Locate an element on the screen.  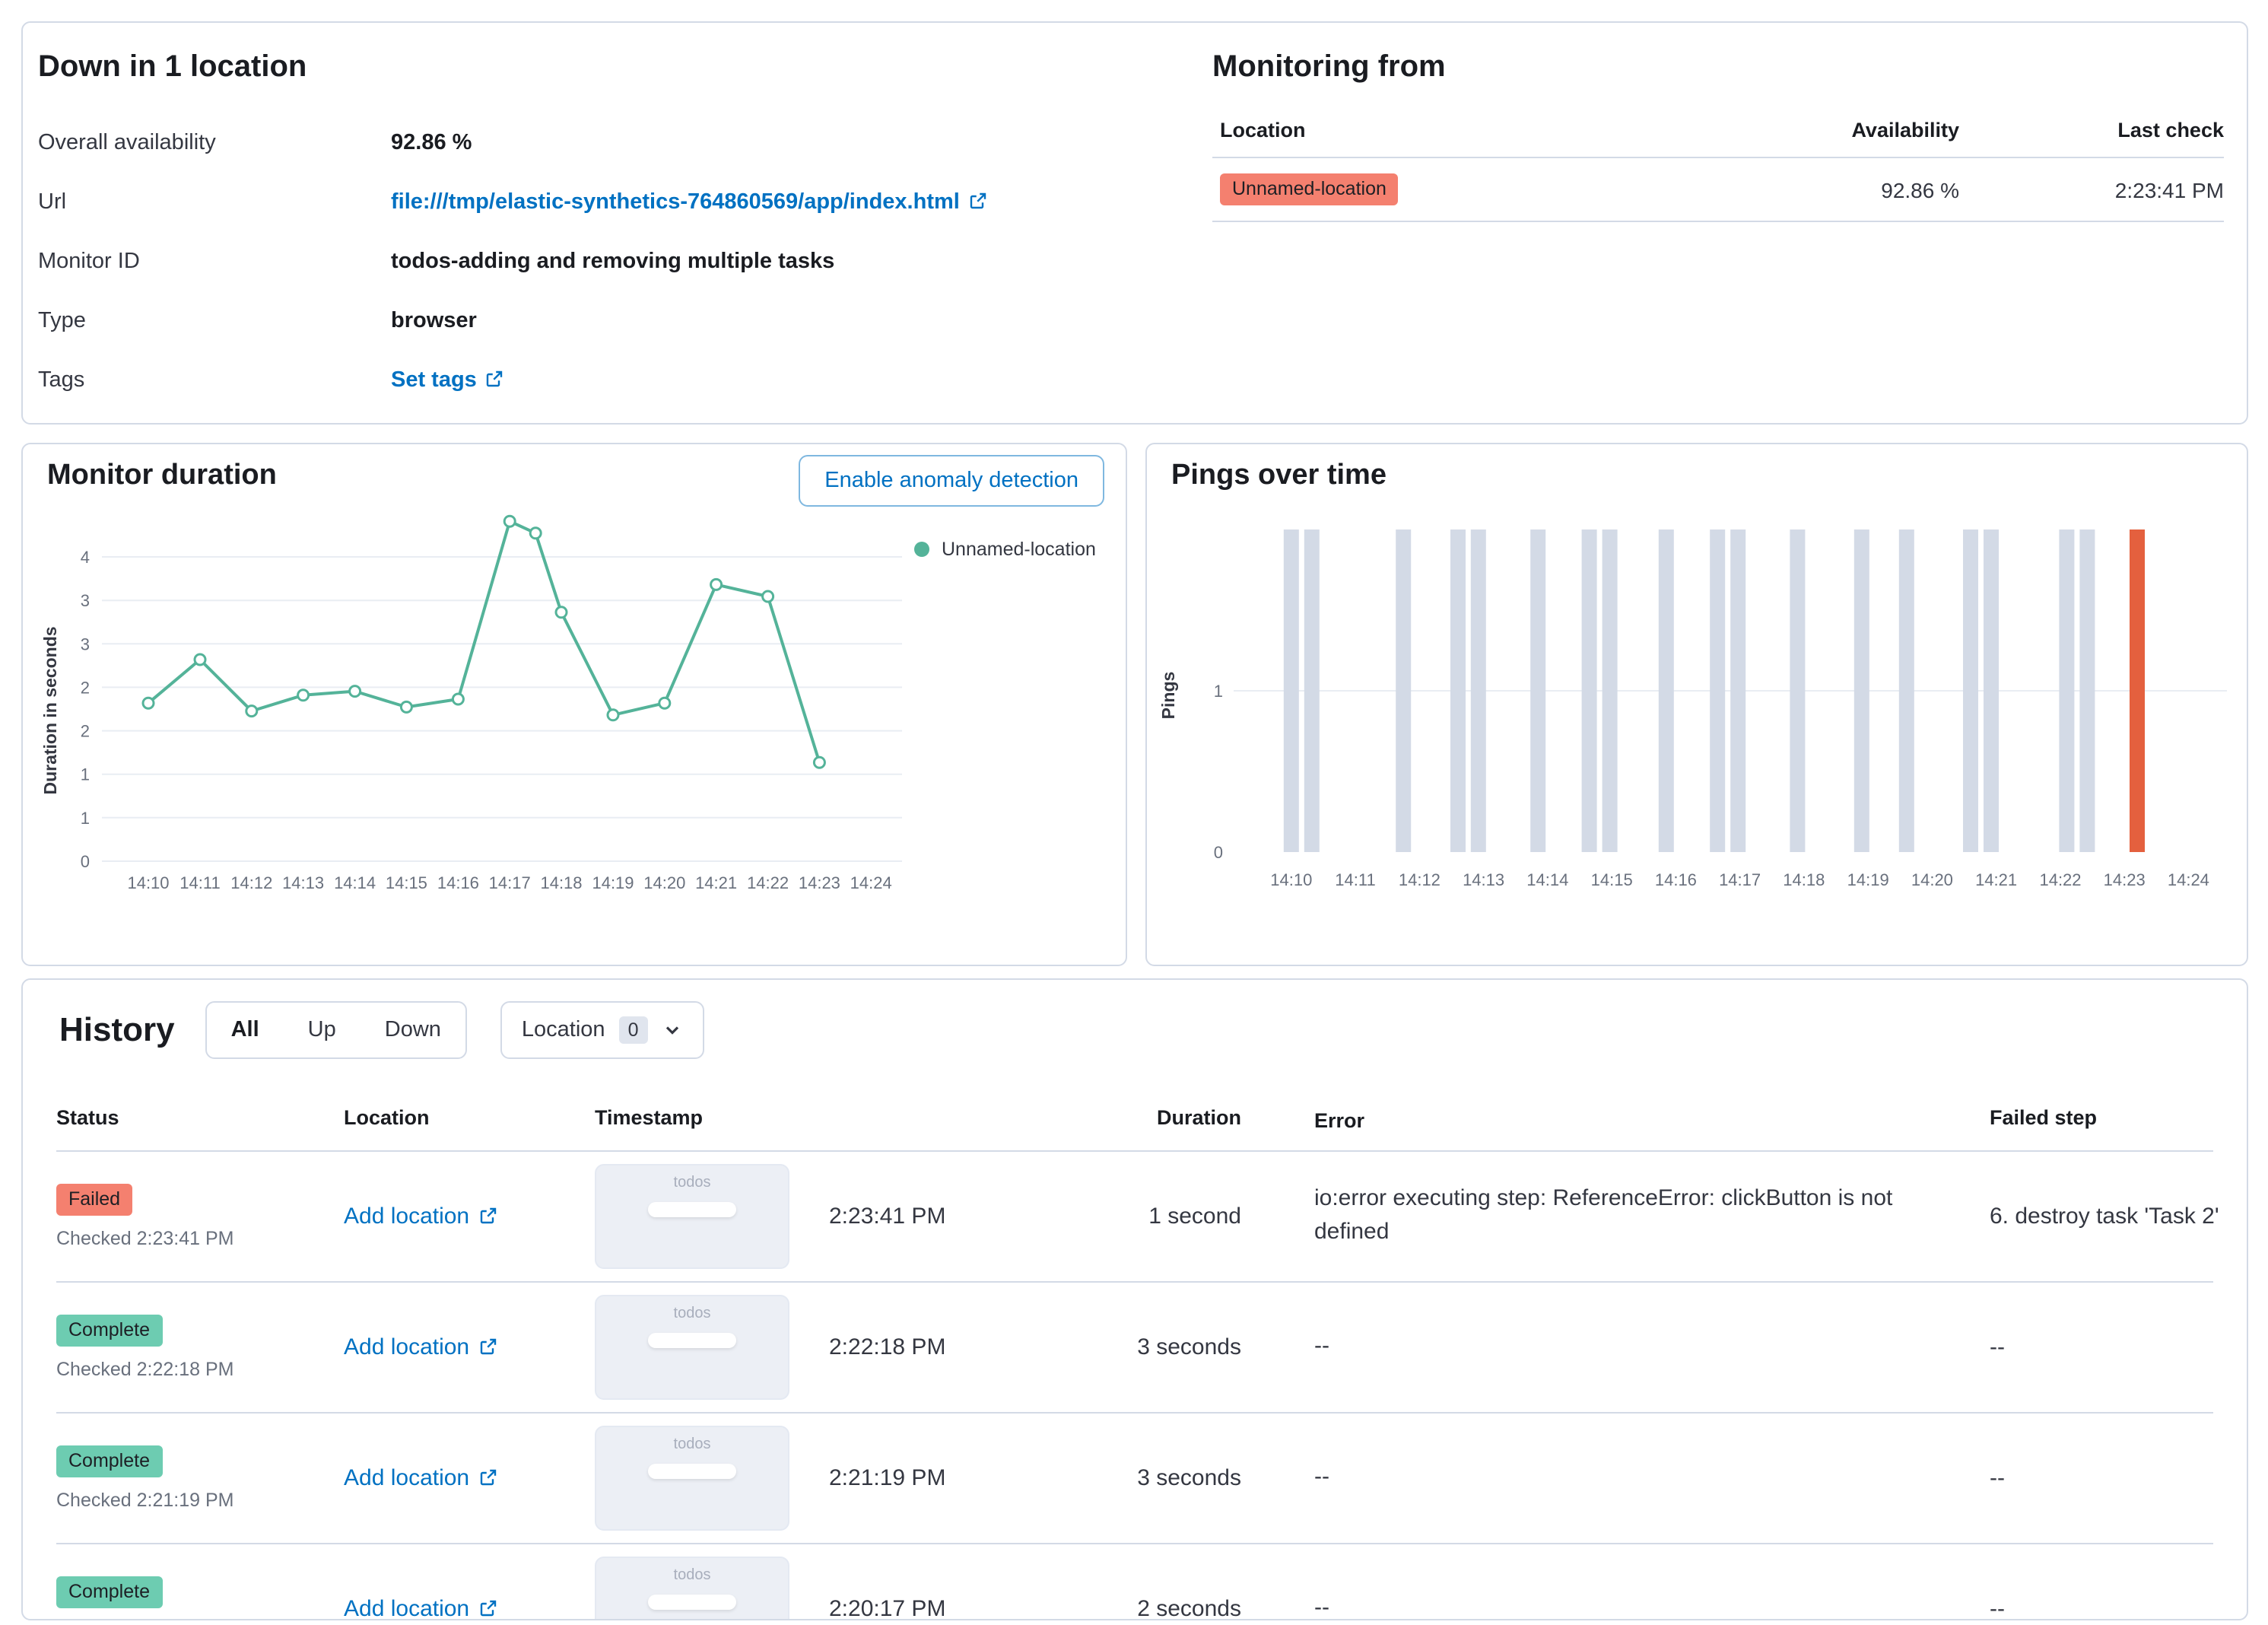
svg-text: 14:16 is located at coordinates (1676, 880).